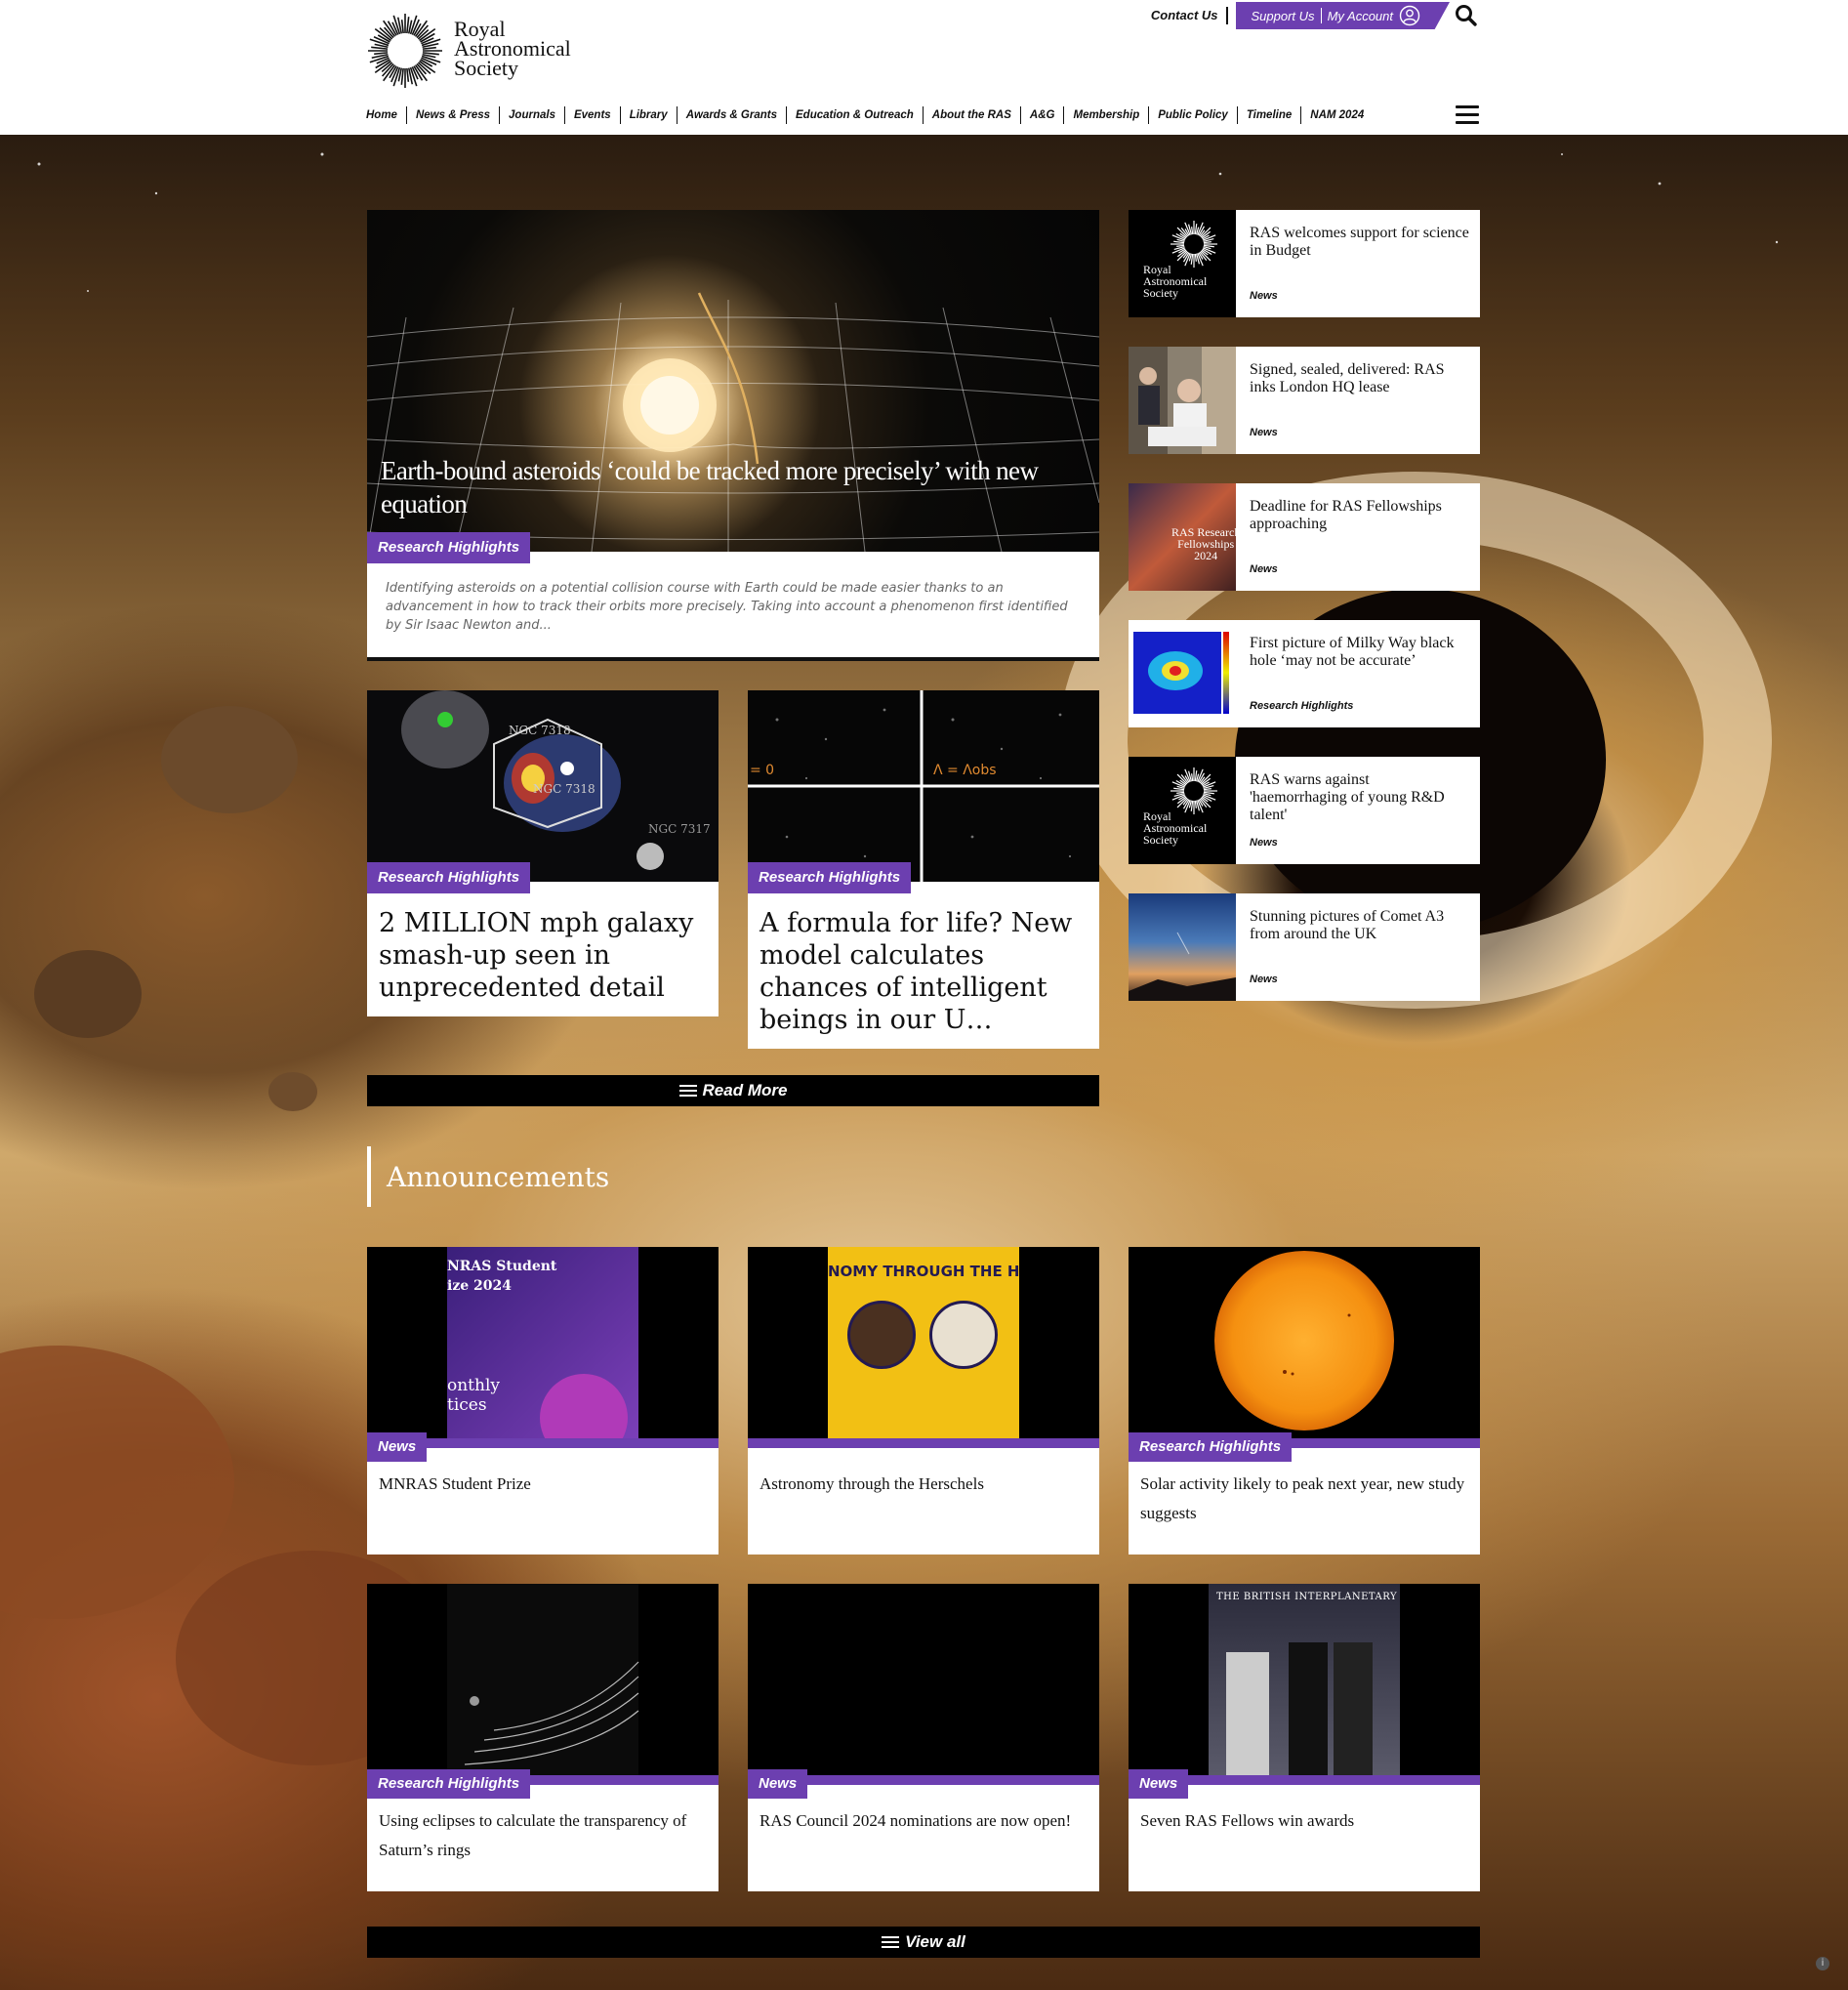  Describe the element at coordinates (925, 1484) in the screenshot. I see `announcement-title: Astronomy through the Herschels` at that location.